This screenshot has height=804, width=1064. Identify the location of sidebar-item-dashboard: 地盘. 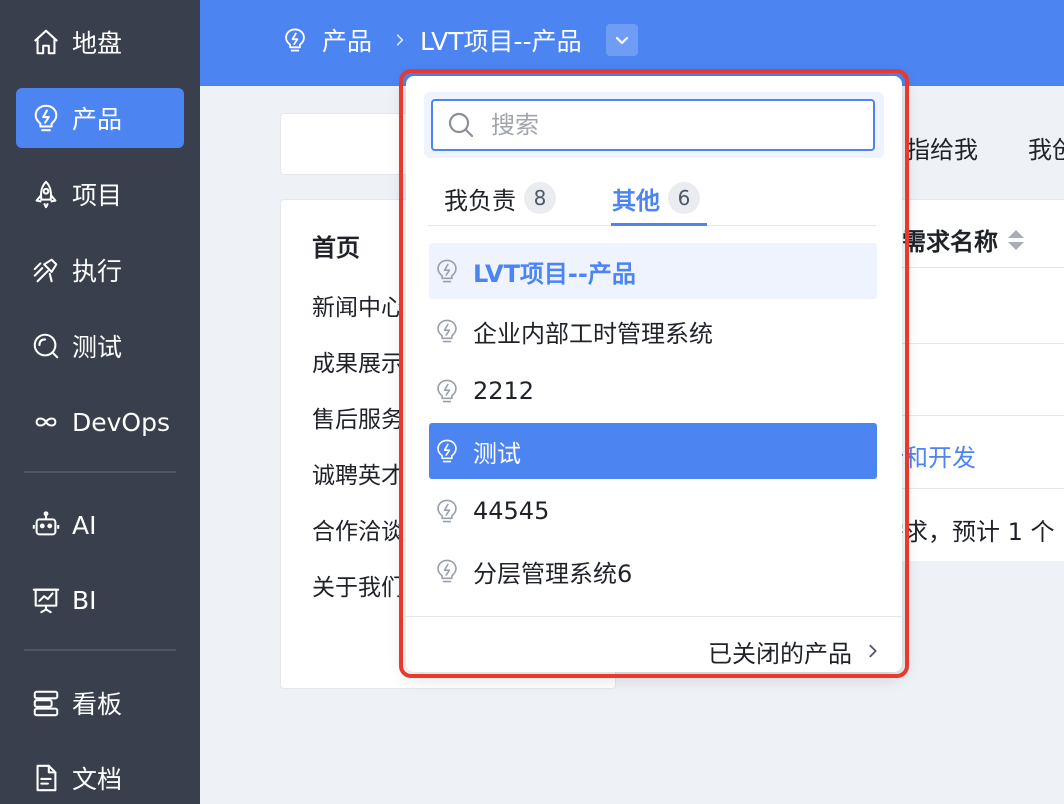
(100, 42).